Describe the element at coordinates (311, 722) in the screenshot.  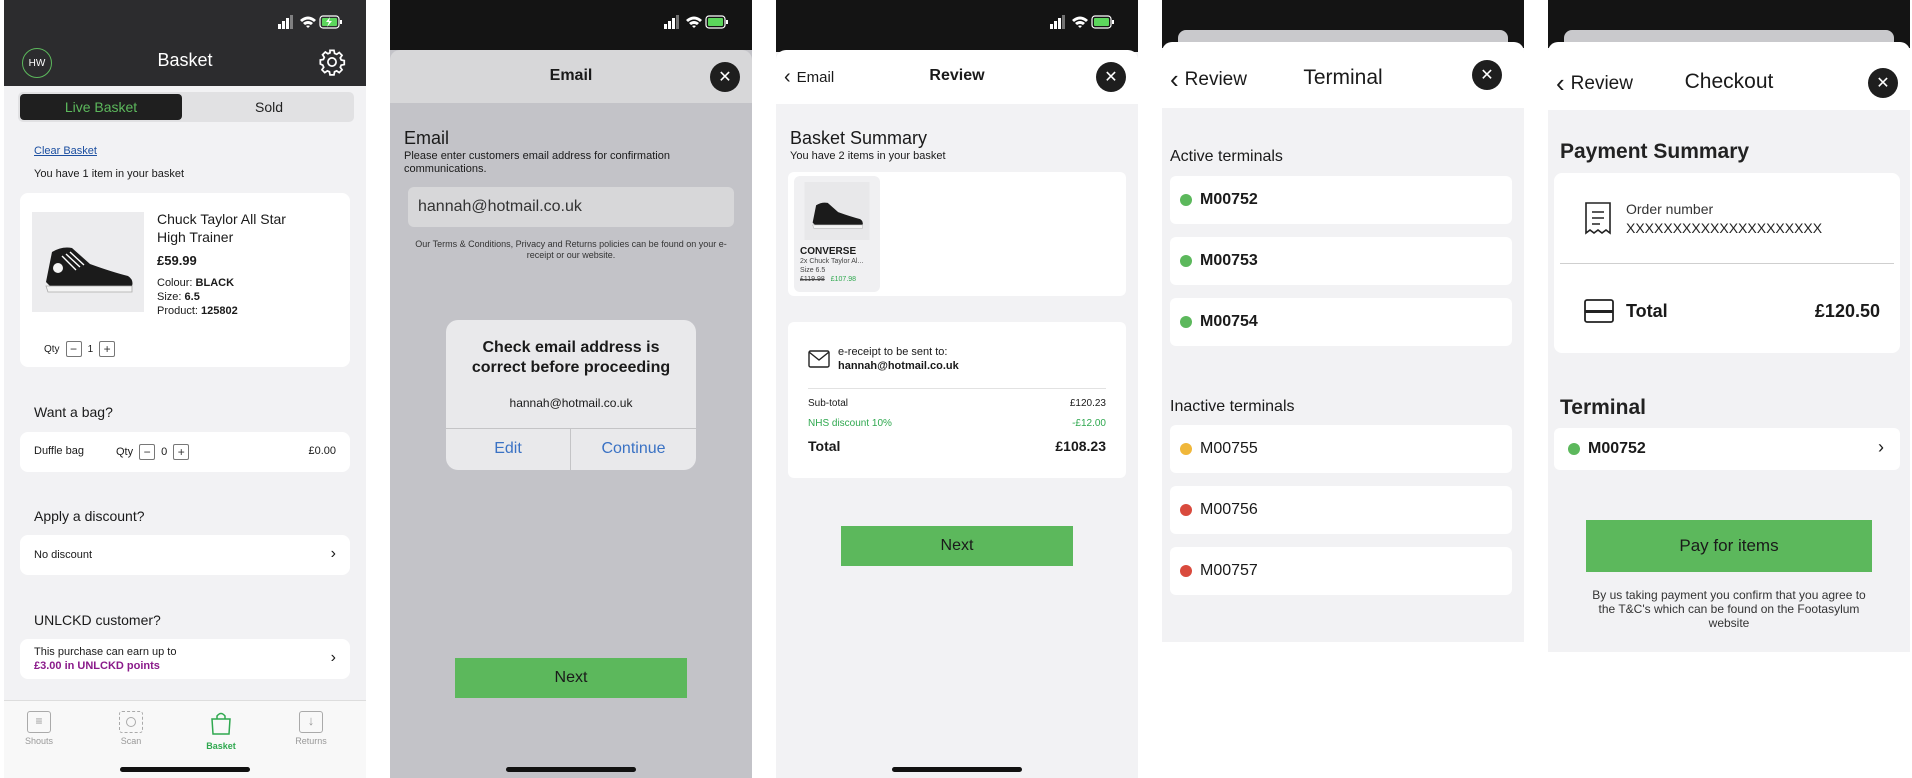
I see `returns-icon: ↓` at that location.